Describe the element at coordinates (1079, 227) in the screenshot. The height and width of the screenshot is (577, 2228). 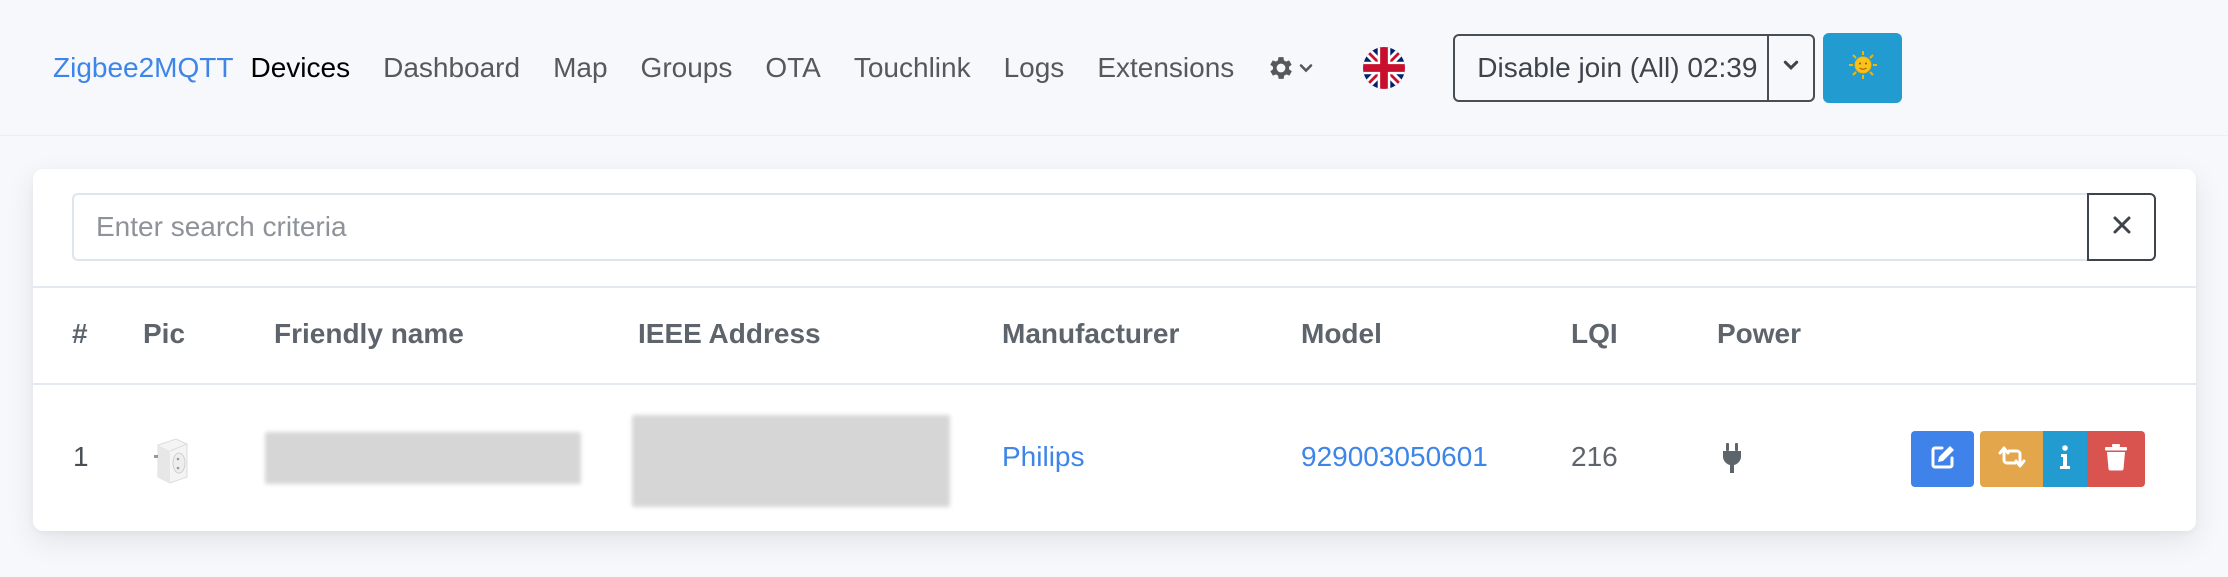
I see `search-input` at that location.